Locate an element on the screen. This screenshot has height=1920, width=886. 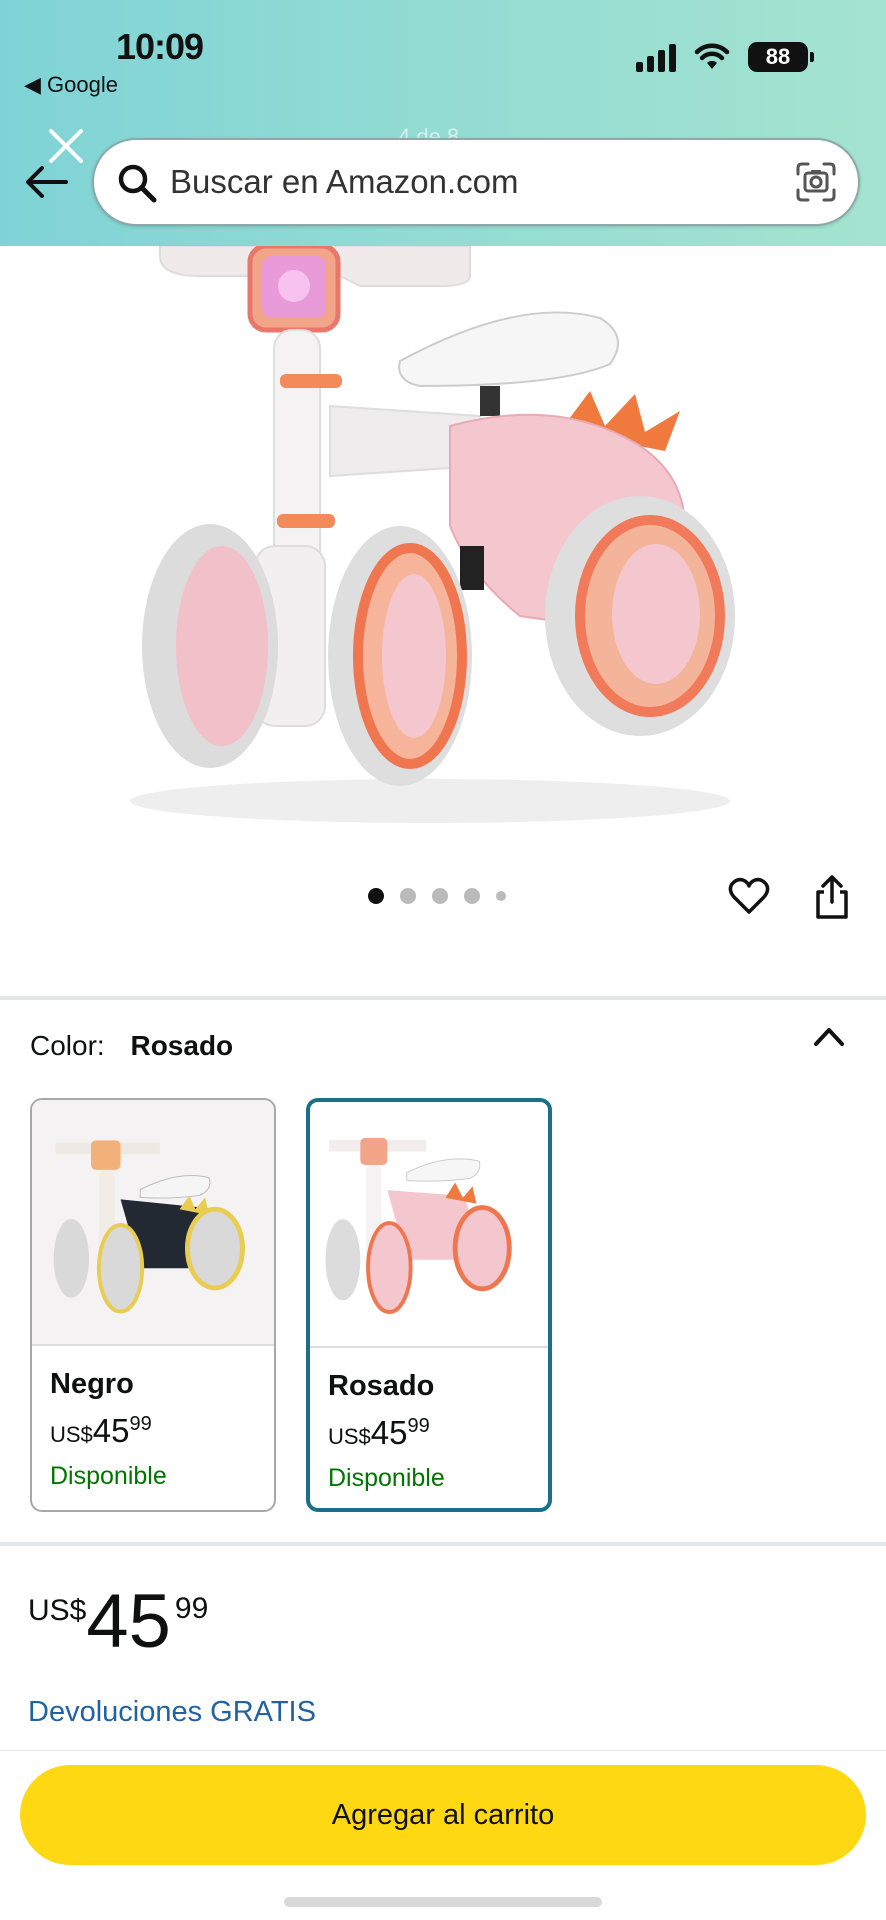
camera-search-icon is located at coordinates (816, 182).